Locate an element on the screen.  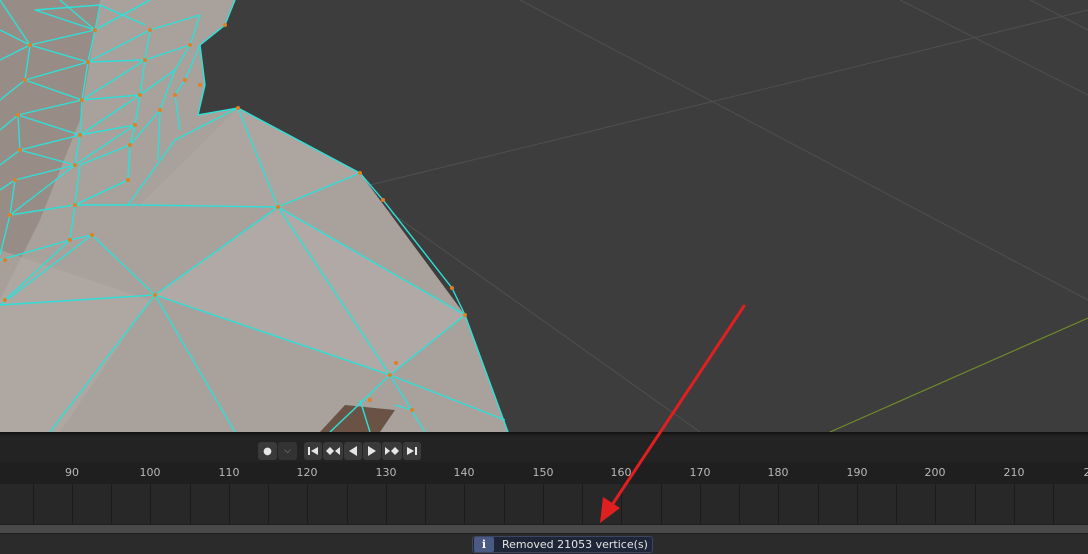
timeline-header: ● ⌵ is located at coordinates (544, 449).